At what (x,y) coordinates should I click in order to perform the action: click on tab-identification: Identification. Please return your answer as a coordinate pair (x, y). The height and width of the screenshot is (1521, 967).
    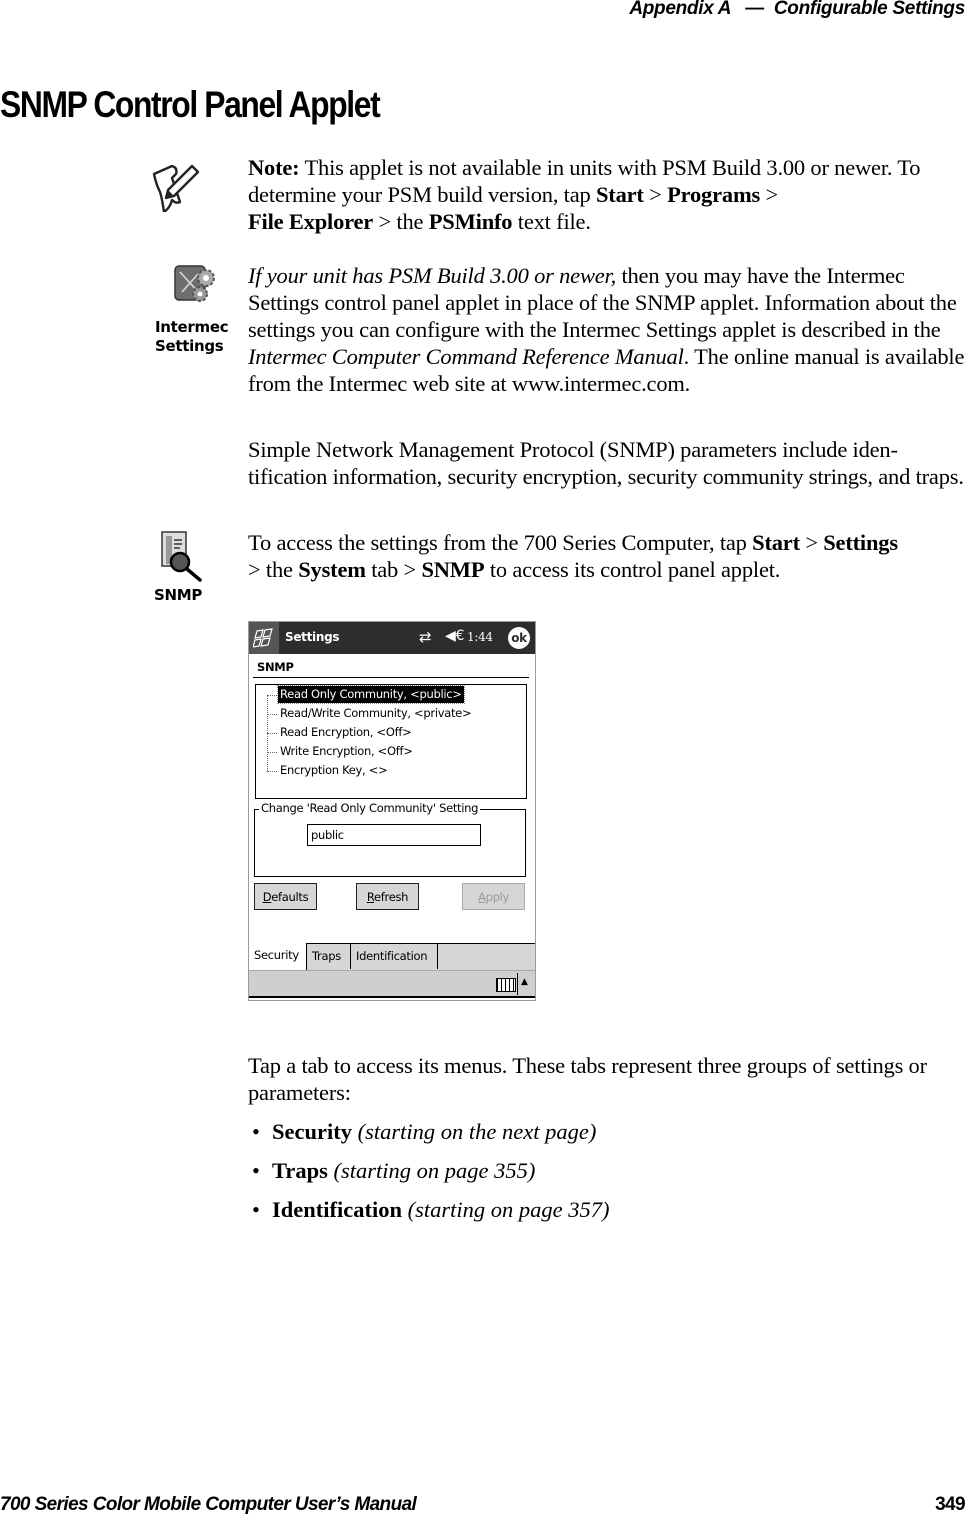
    Looking at the image, I should click on (394, 956).